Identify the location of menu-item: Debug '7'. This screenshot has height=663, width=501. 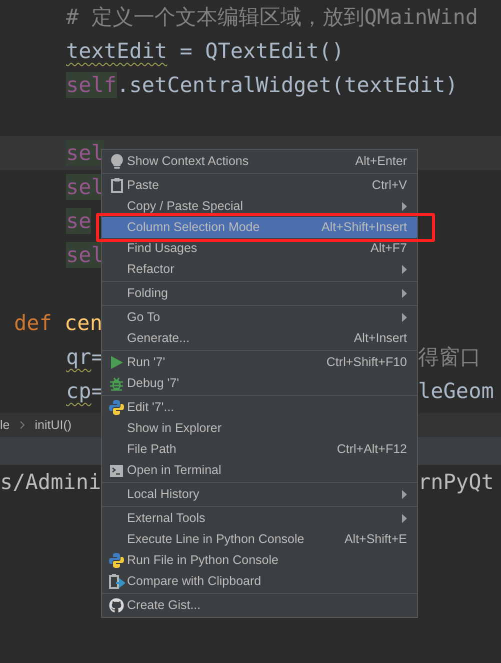
(259, 383).